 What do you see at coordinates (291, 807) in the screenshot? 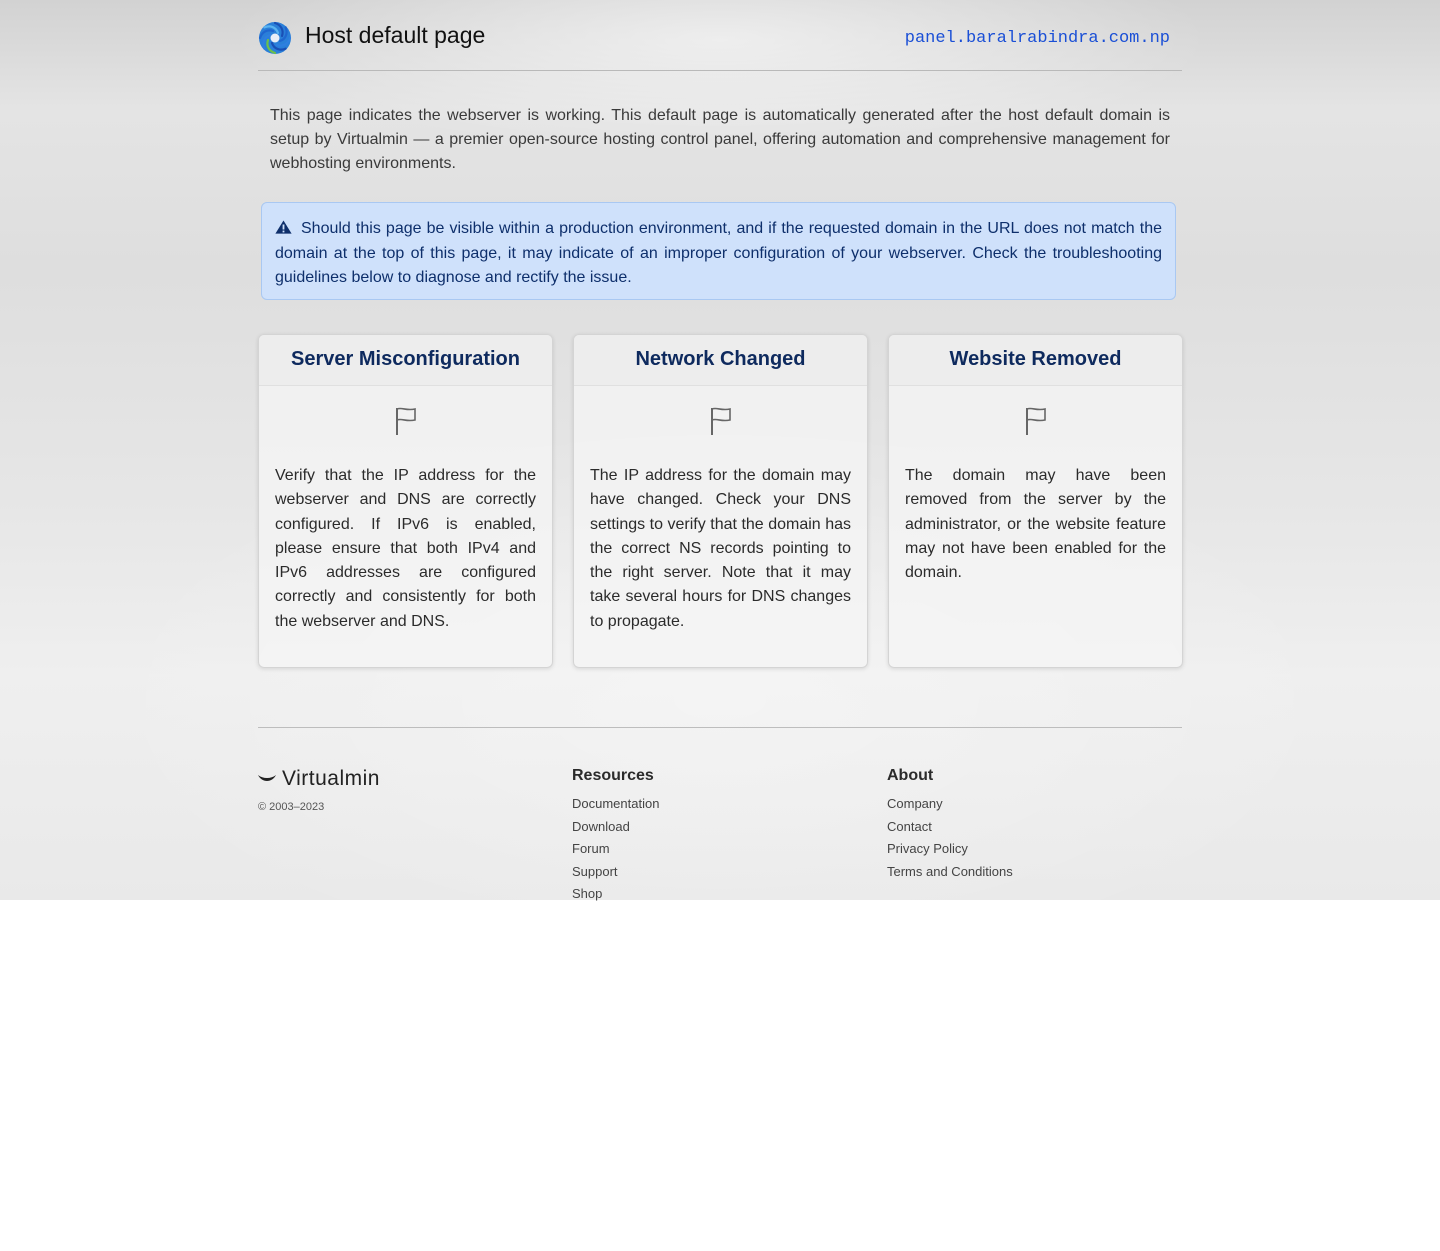
I see `copyright: © 2003–2023` at bounding box center [291, 807].